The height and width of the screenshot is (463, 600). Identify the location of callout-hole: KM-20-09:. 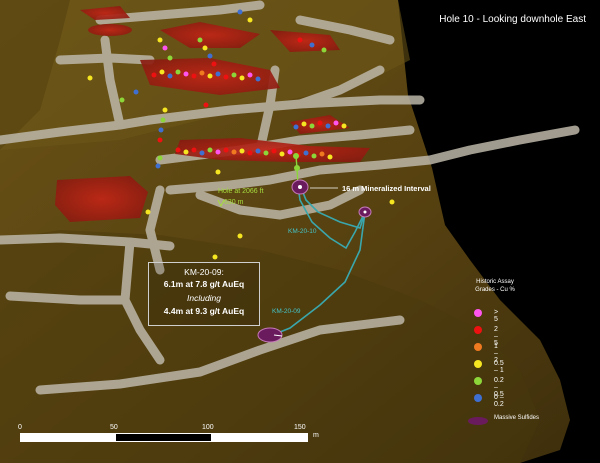
(204, 272).